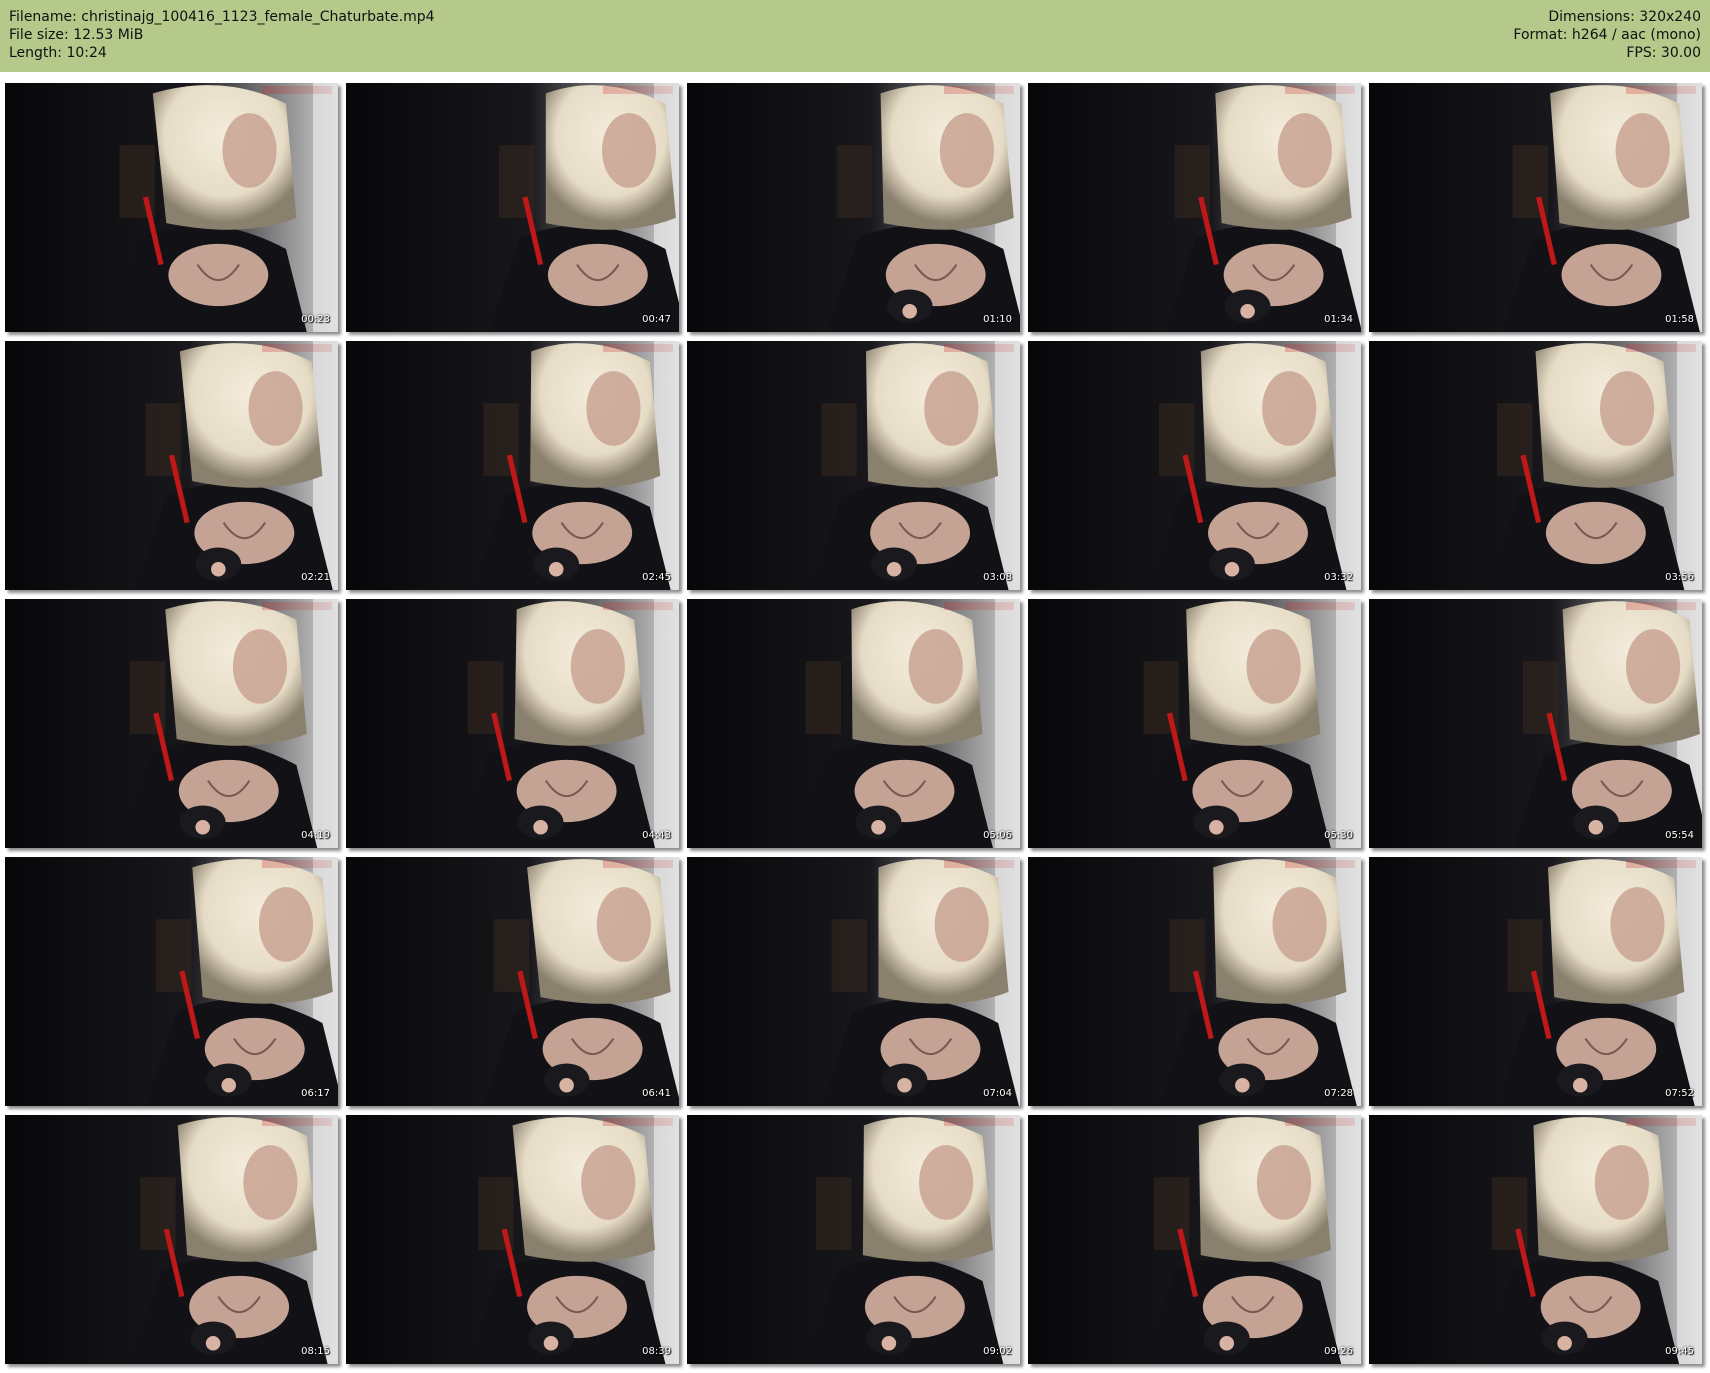  I want to click on length-text: Length: 10:24, so click(58, 53).